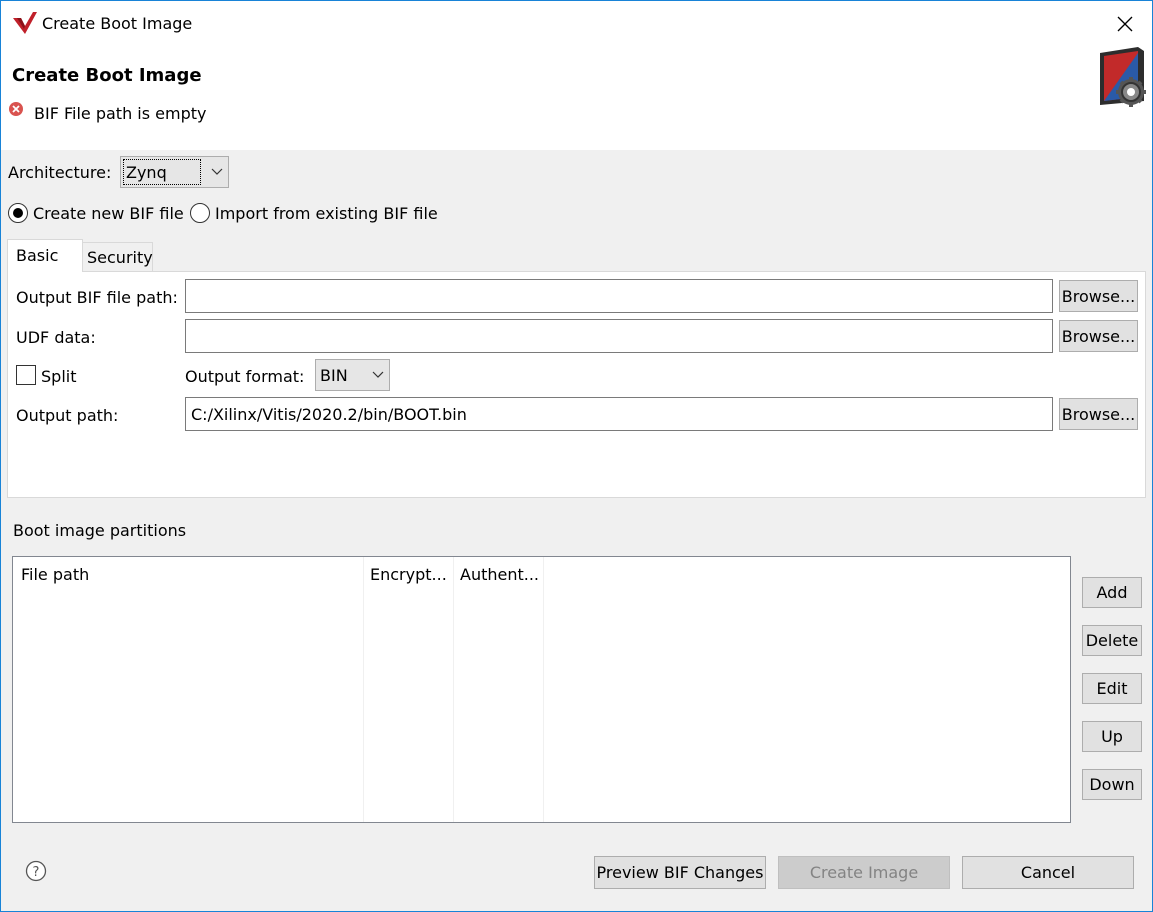 The width and height of the screenshot is (1153, 912). What do you see at coordinates (100, 530) in the screenshot?
I see `boot-image-partitions-label: Boot image partitions` at bounding box center [100, 530].